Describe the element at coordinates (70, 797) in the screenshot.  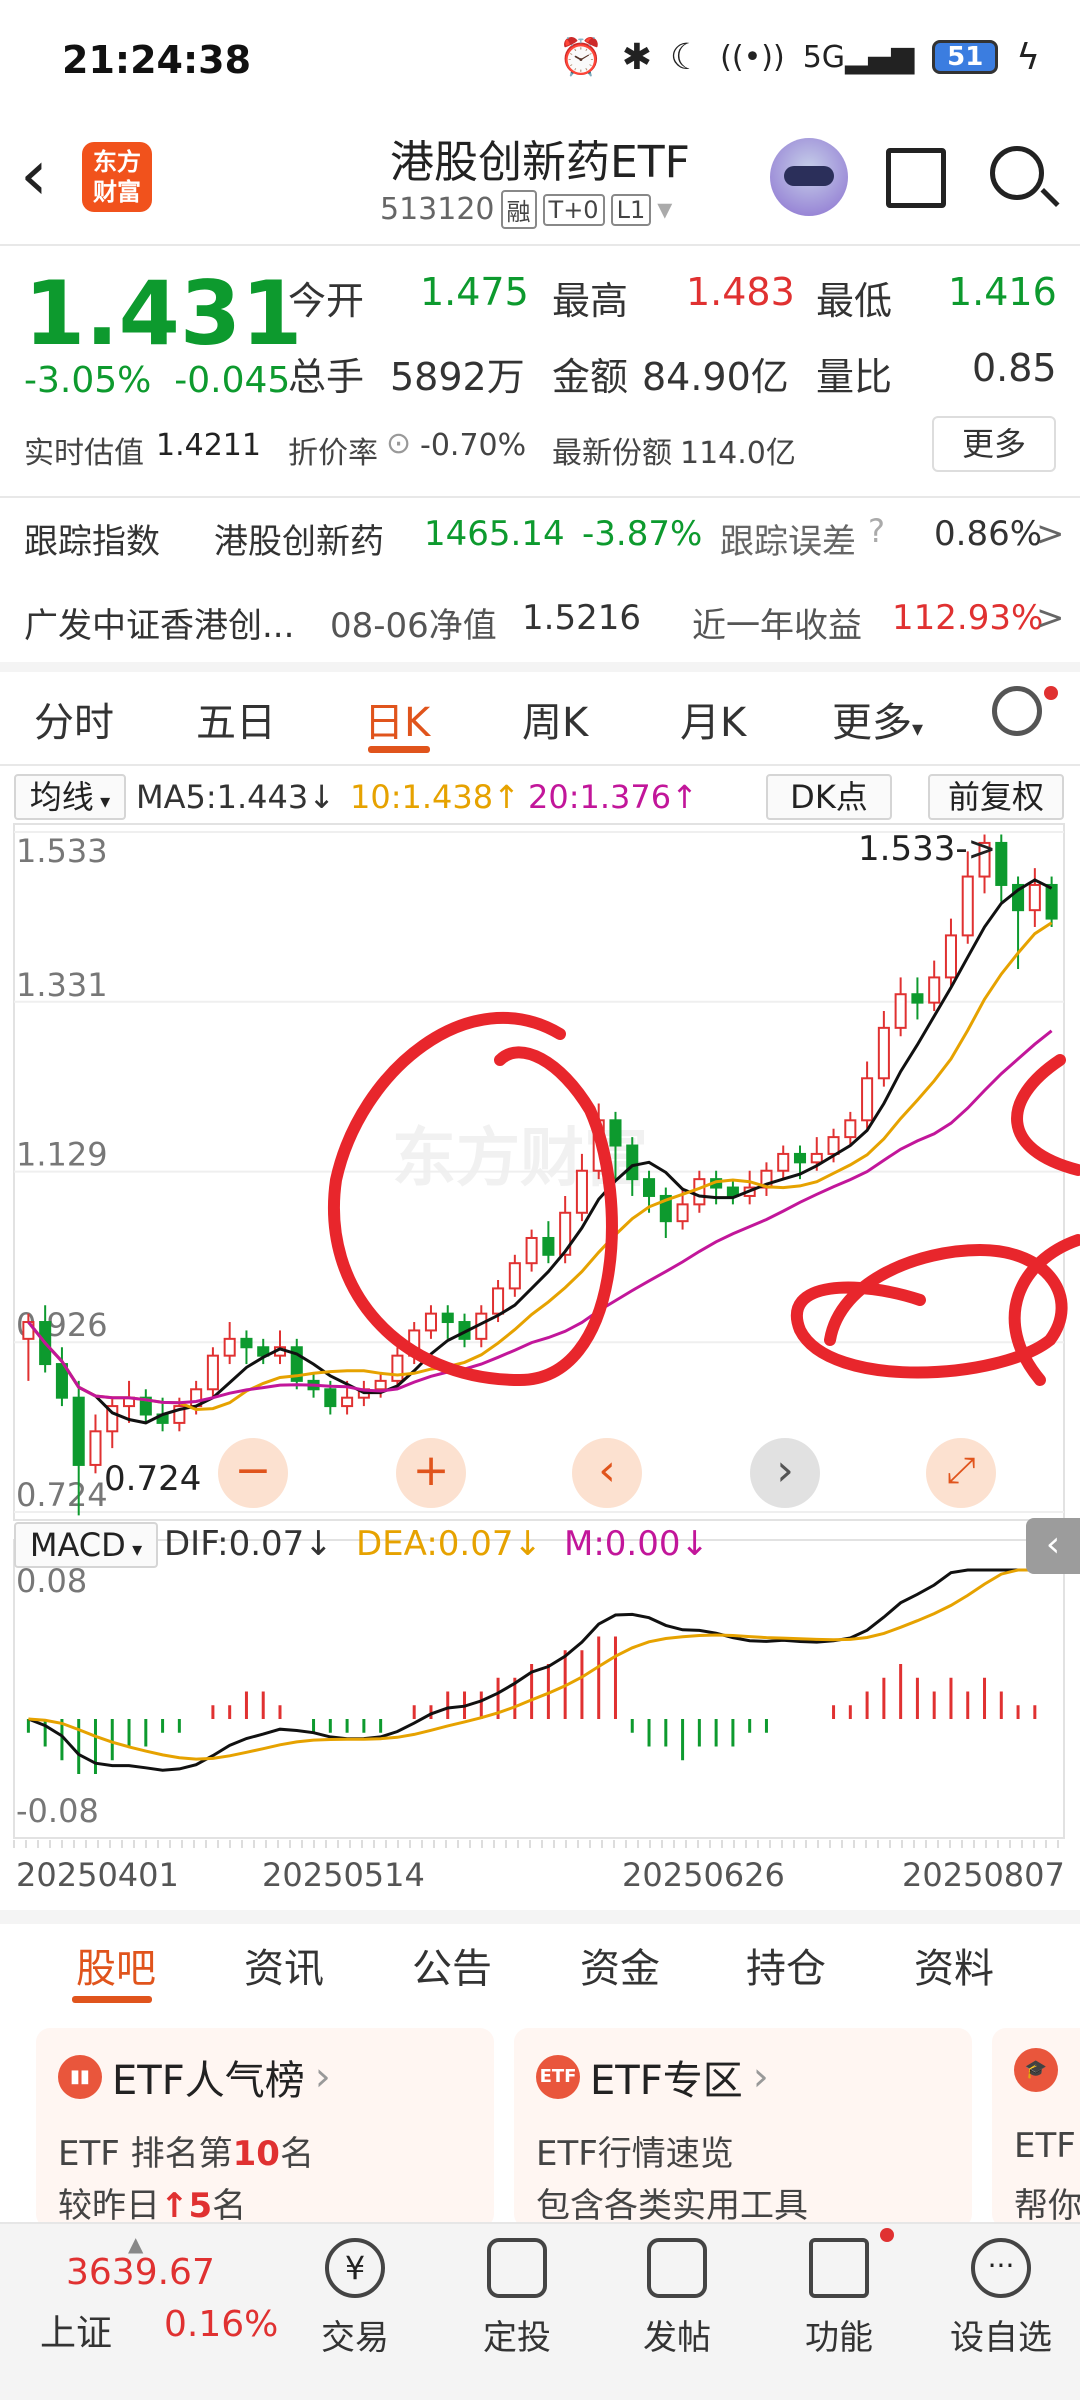
I see `indicator-selector: 均线 ▾` at that location.